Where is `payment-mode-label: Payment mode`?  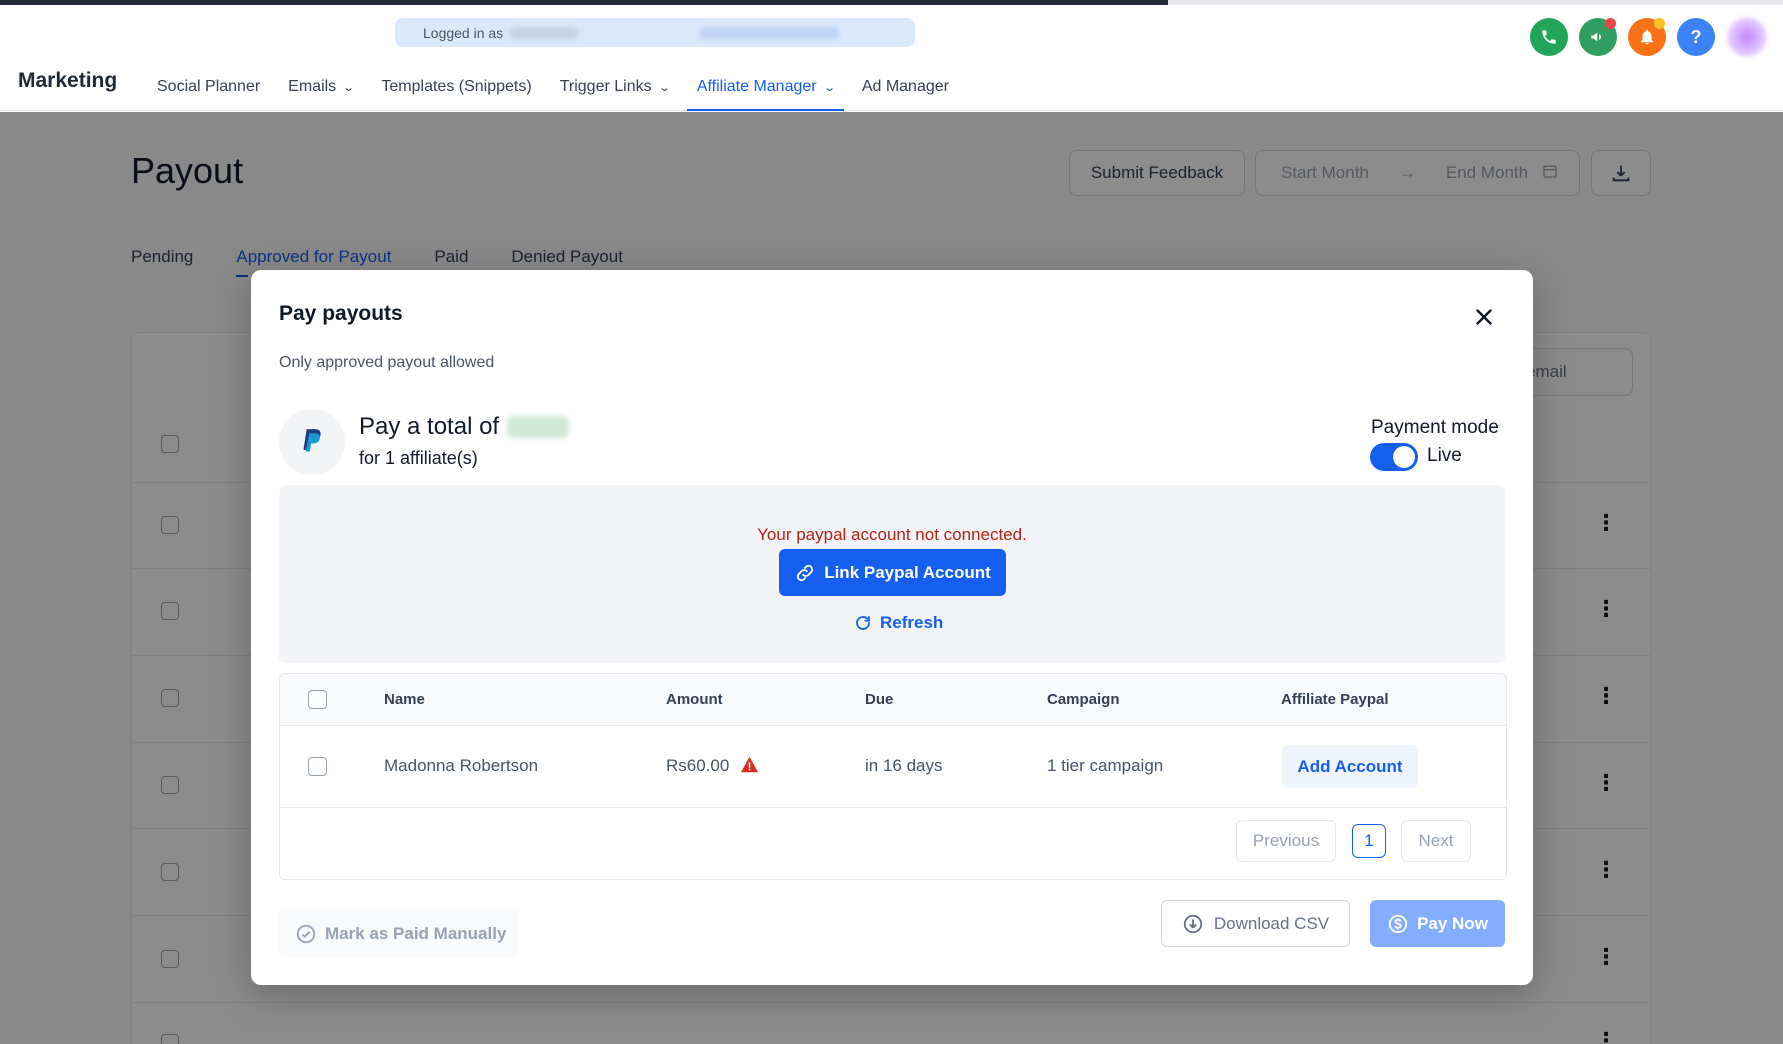 payment-mode-label: Payment mode is located at coordinates (1435, 427).